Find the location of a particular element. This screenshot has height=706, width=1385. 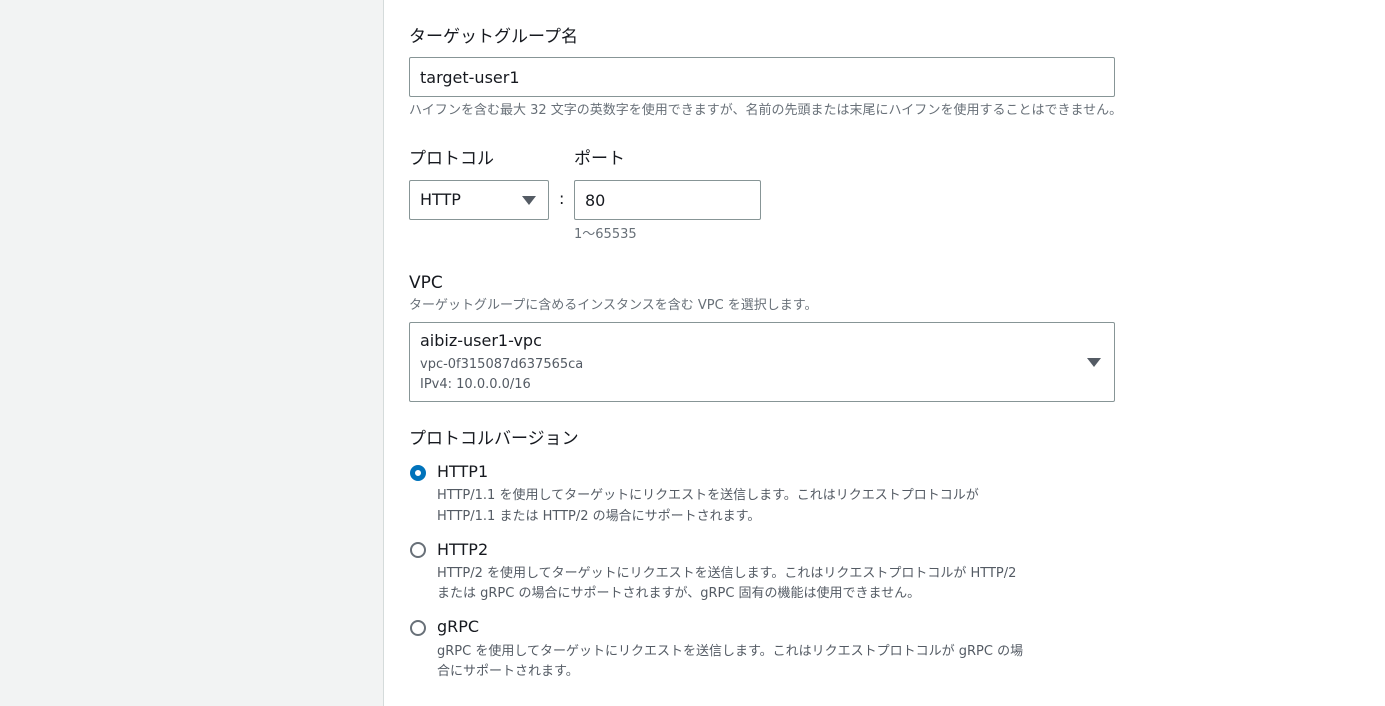

vpc-label: VPC is located at coordinates (426, 283).